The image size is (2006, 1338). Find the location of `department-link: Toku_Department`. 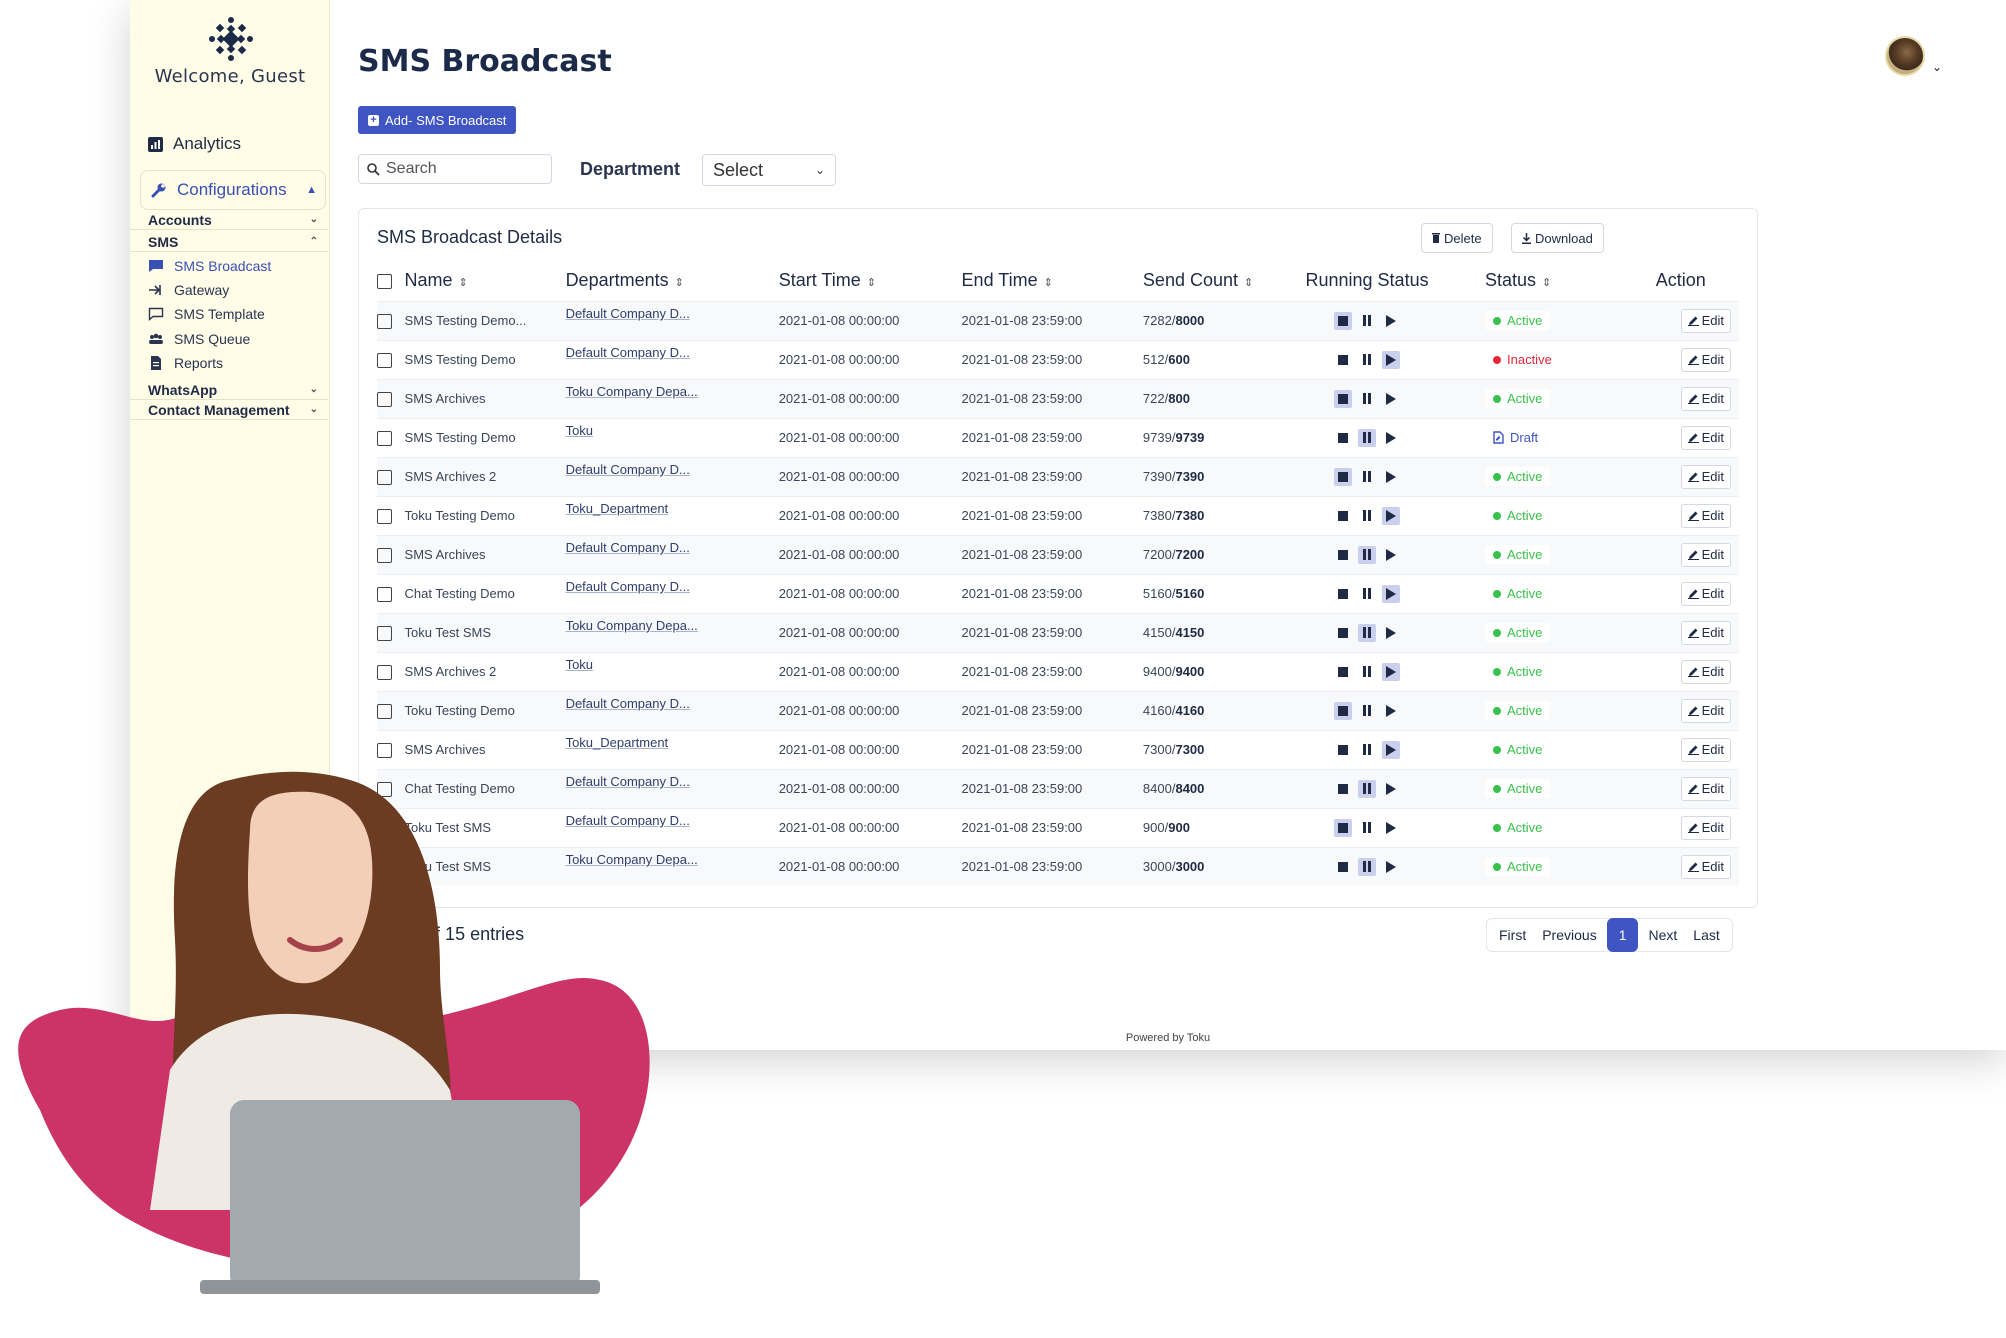

department-link: Toku_Department is located at coordinates (617, 508).